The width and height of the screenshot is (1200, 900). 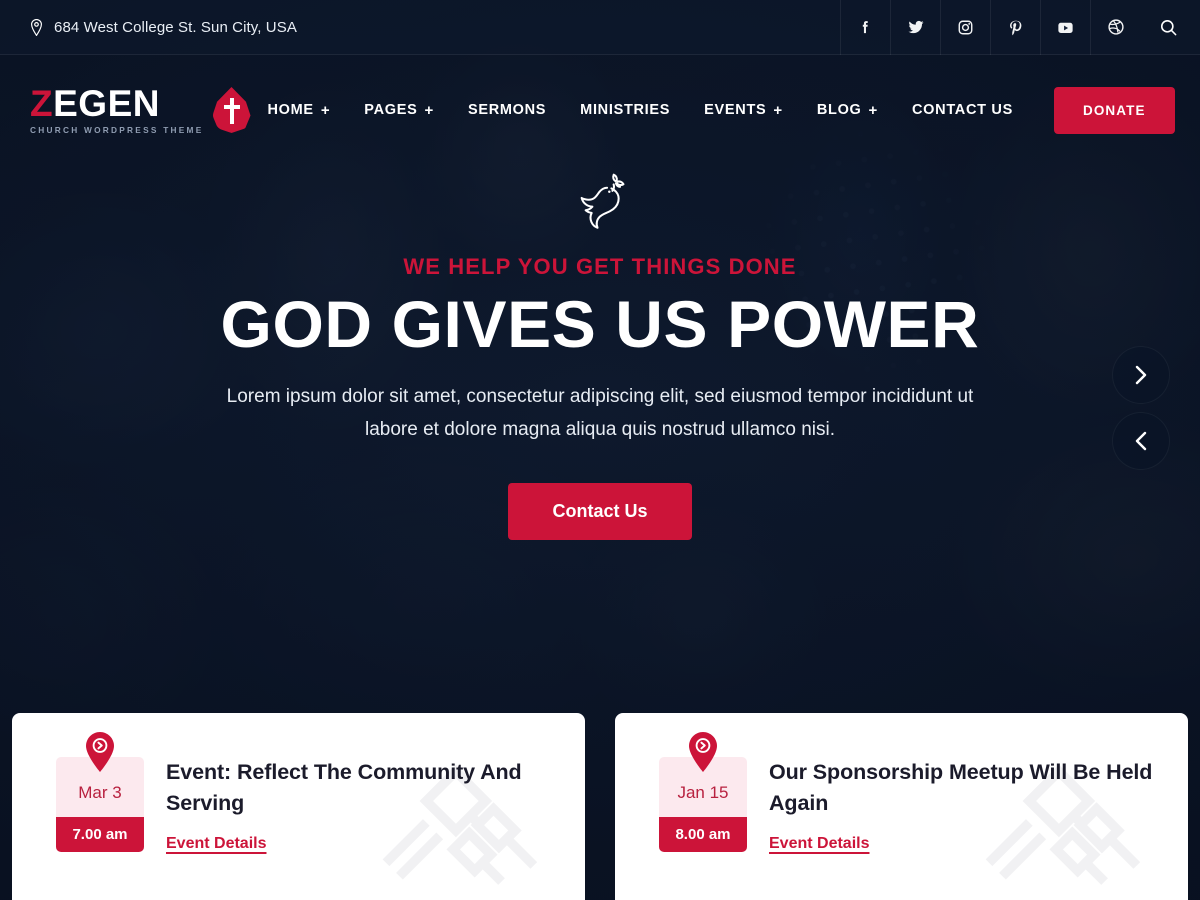 I want to click on address-block: 684 West College St. Sun City, USA, so click(x=148, y=27).